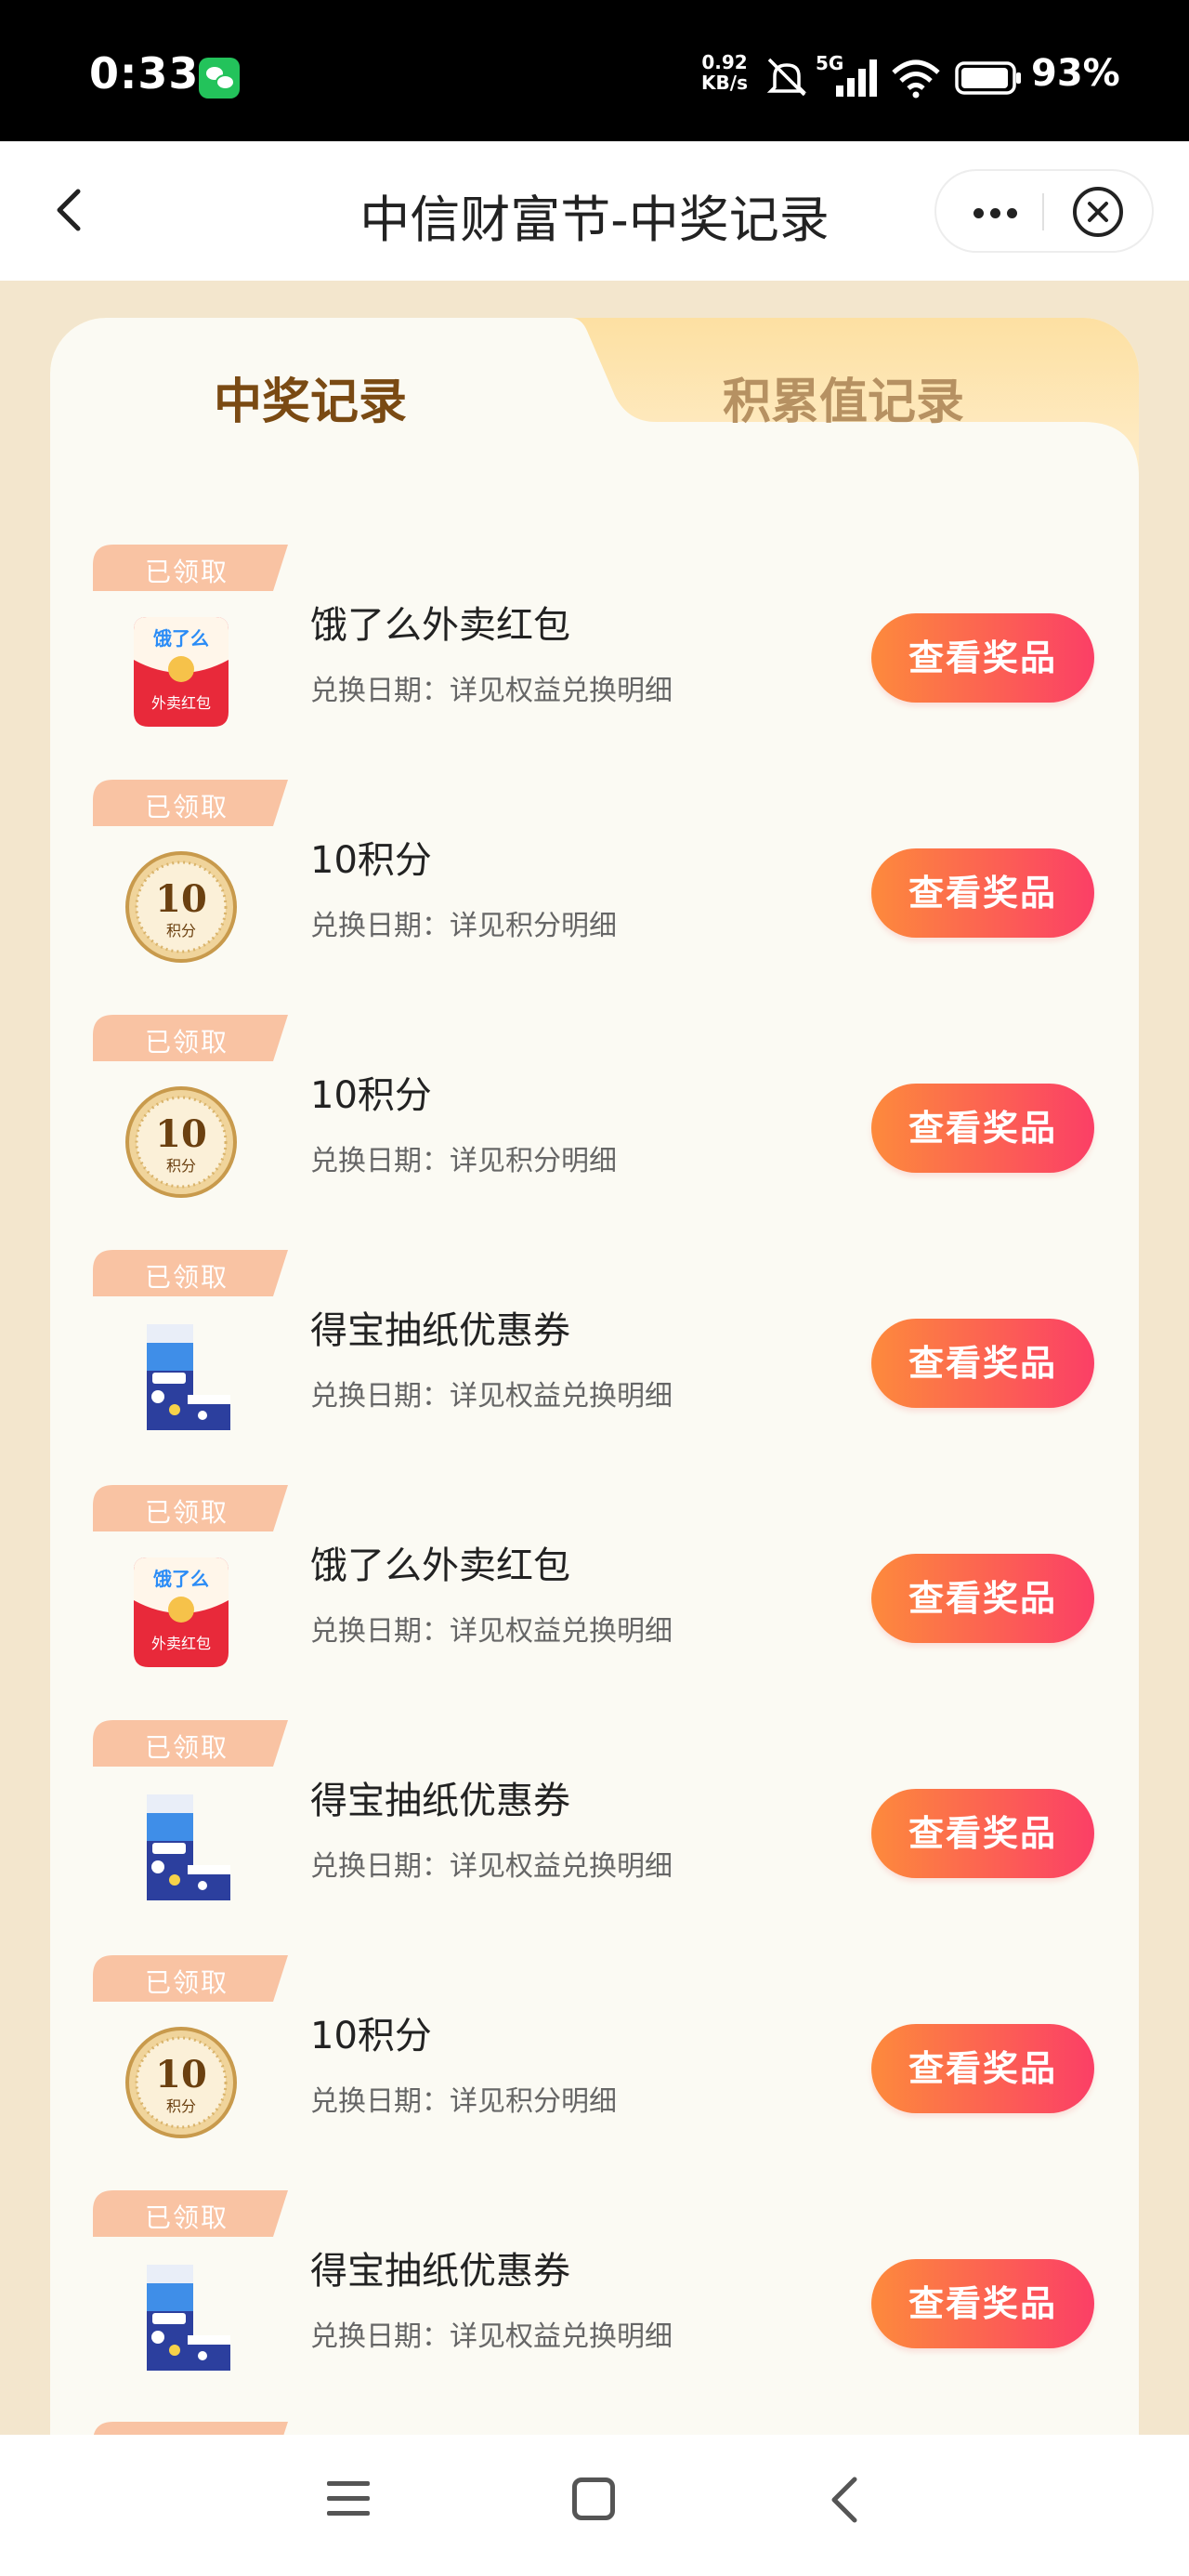 The image size is (1189, 2576). I want to click on capsule-divider, so click(1043, 211).